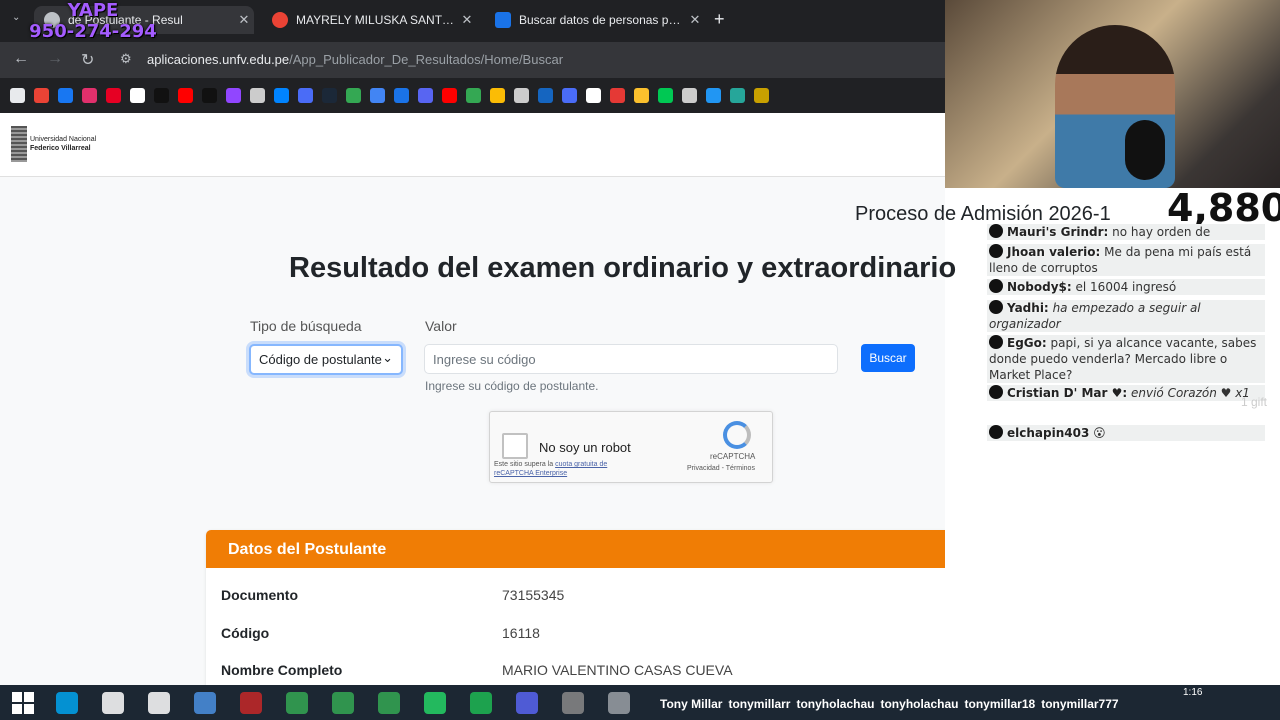 This screenshot has height=720, width=1280. What do you see at coordinates (218, 59) in the screenshot?
I see `url-host: aplicaciones.unfv.edu.pe` at bounding box center [218, 59].